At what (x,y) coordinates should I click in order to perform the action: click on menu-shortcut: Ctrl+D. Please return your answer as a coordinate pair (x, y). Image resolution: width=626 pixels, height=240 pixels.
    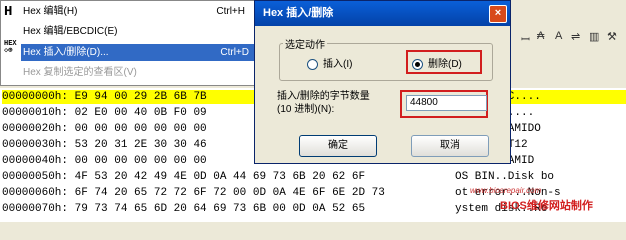
    Looking at the image, I should click on (234, 52).